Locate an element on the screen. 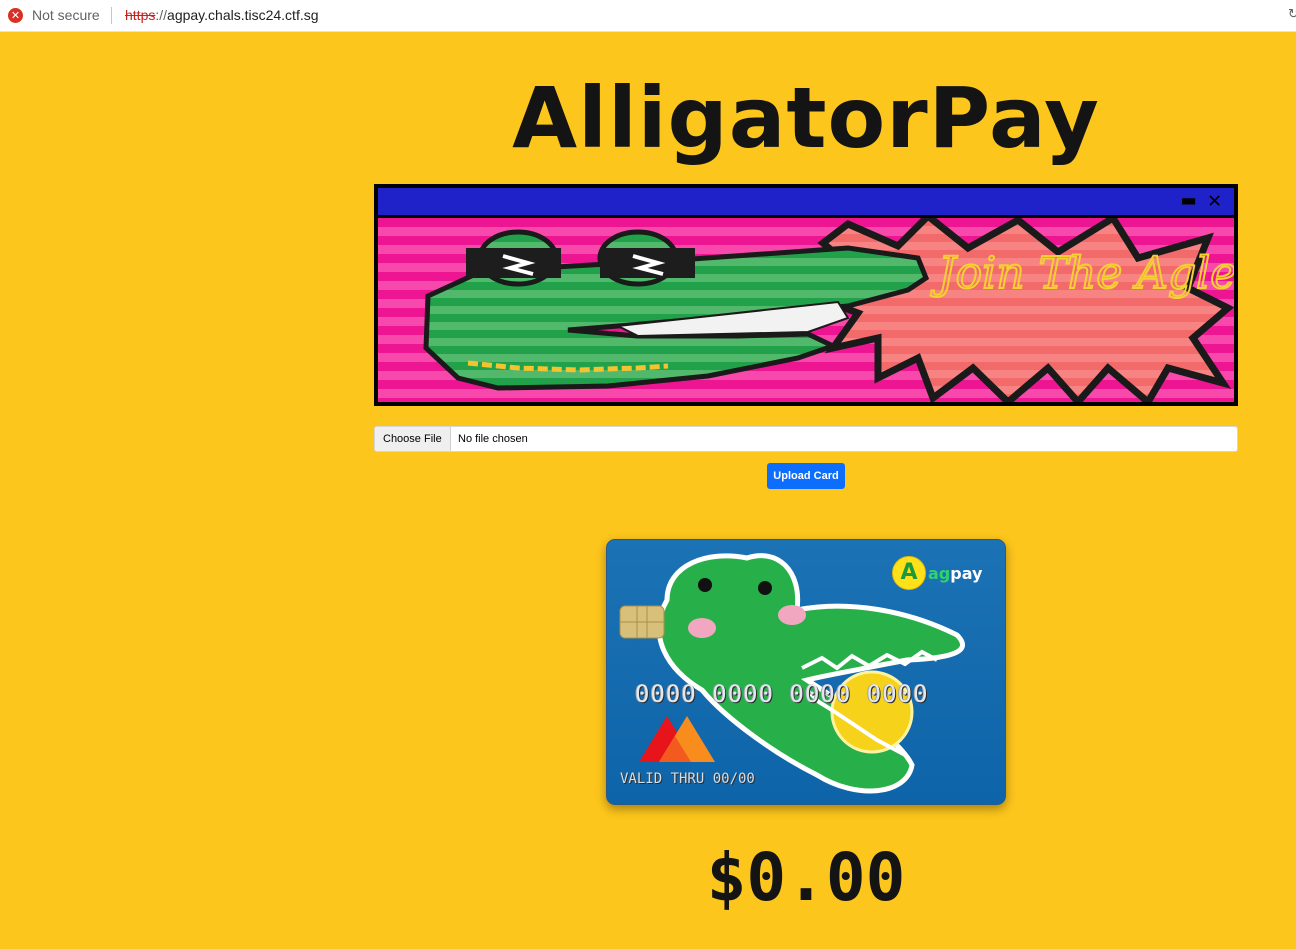 This screenshot has height=949, width=1296. right-sunglass is located at coordinates (647, 263).